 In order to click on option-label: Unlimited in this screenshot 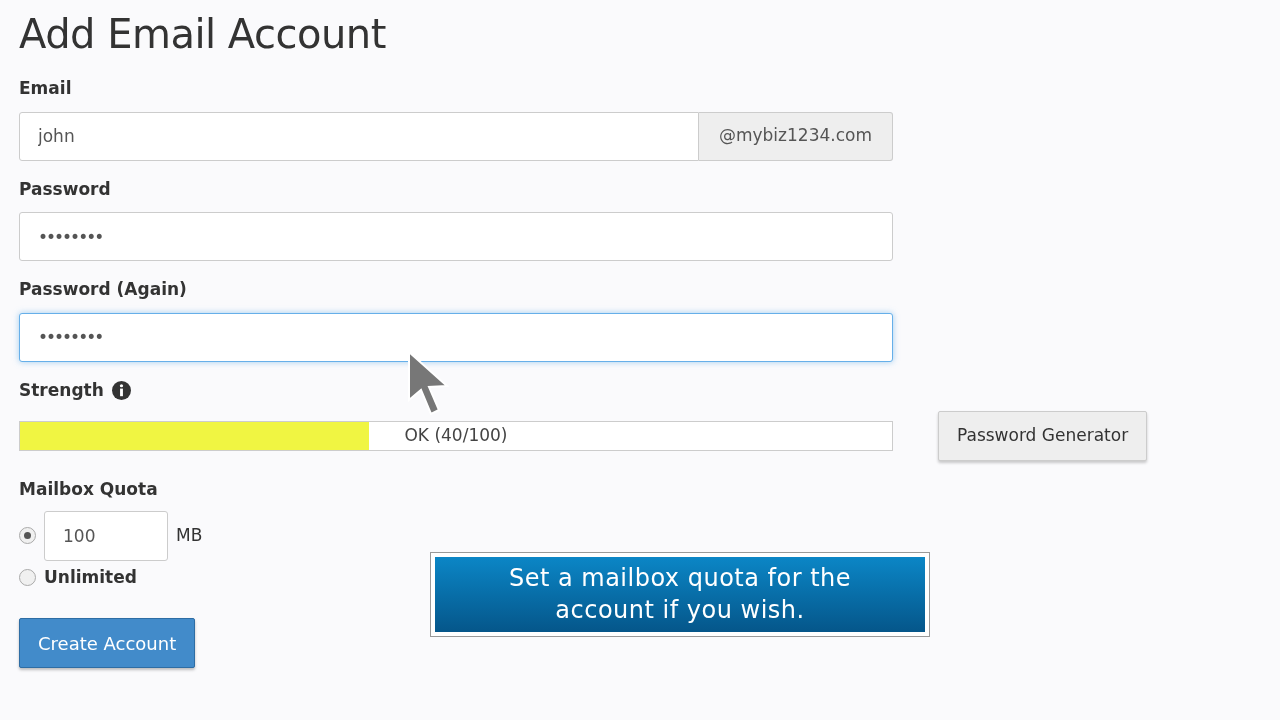, I will do `click(90, 577)`.